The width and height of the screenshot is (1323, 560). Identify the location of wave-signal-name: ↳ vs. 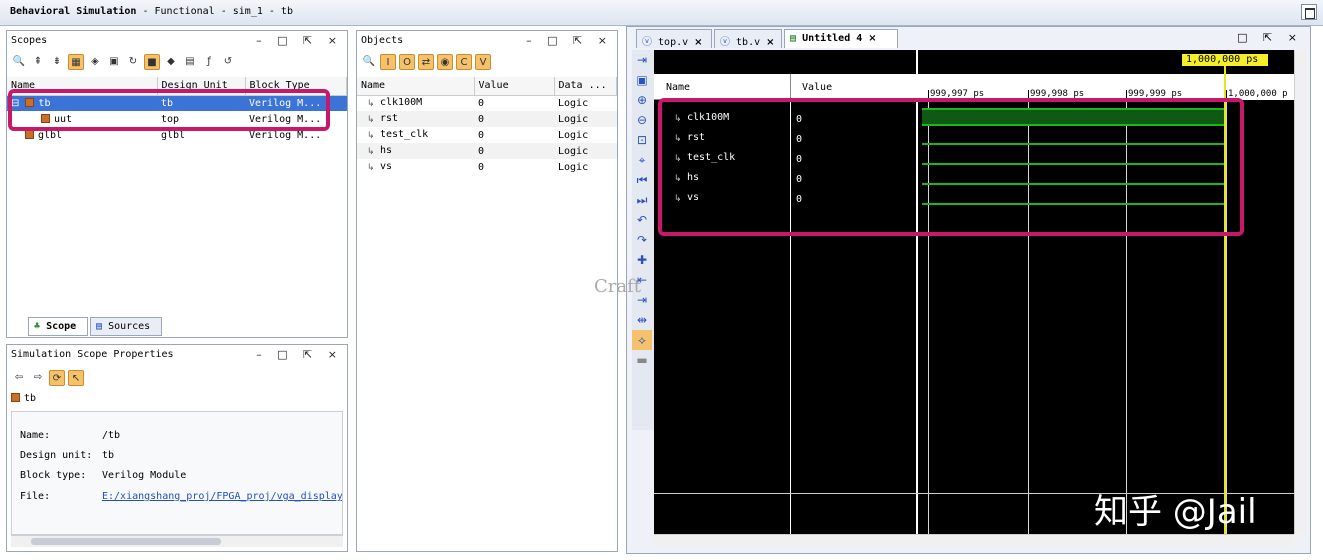
(686, 198).